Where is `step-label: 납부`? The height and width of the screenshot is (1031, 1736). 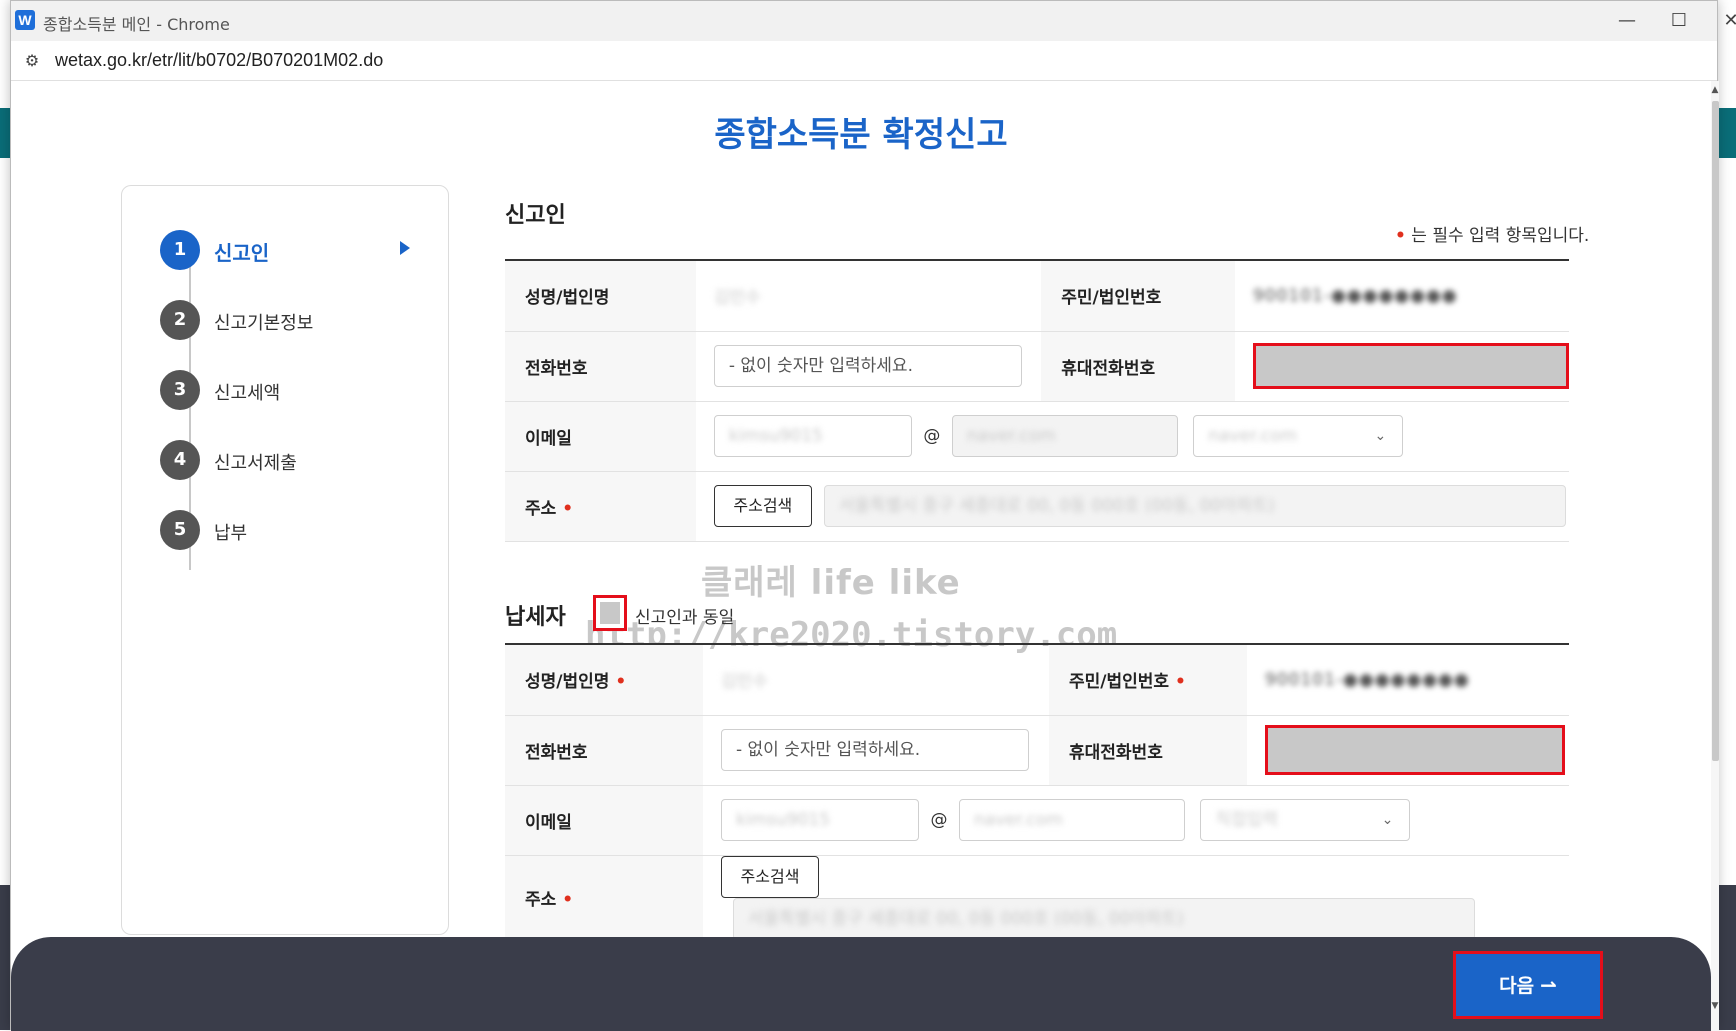
step-label: 납부 is located at coordinates (231, 533).